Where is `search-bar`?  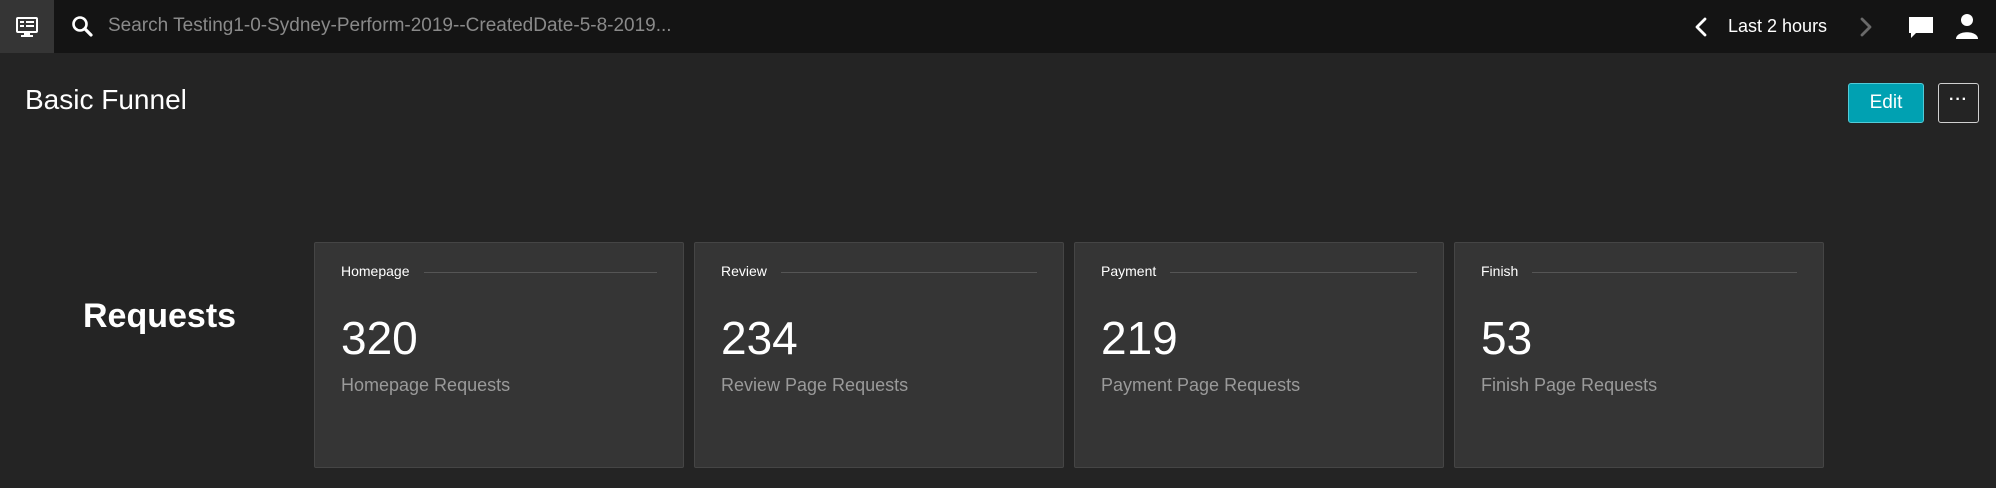
search-bar is located at coordinates (554, 26).